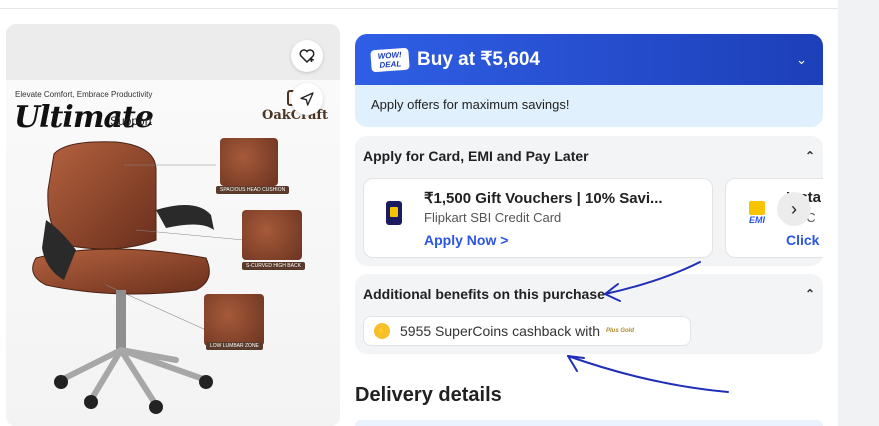 The height and width of the screenshot is (426, 879). What do you see at coordinates (382, 331) in the screenshot?
I see `supercoin-icon: ⚡` at bounding box center [382, 331].